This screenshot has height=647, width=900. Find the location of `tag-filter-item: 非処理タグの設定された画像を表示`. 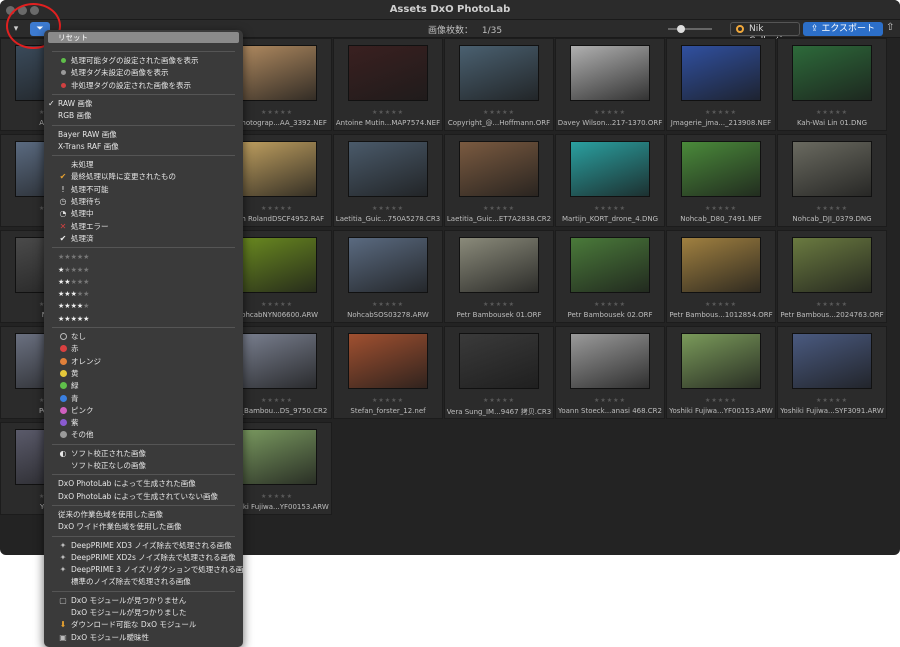

tag-filter-item: 非処理タグの設定された画像を表示 is located at coordinates (143, 86).